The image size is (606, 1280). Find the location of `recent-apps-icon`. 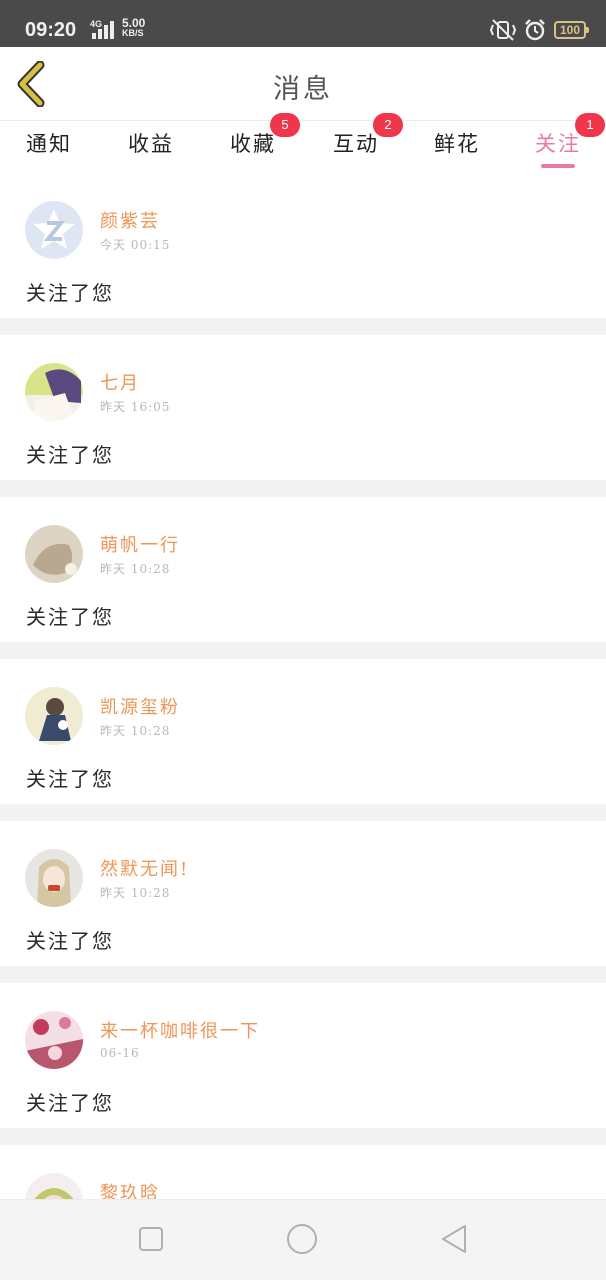

recent-apps-icon is located at coordinates (151, 1239).